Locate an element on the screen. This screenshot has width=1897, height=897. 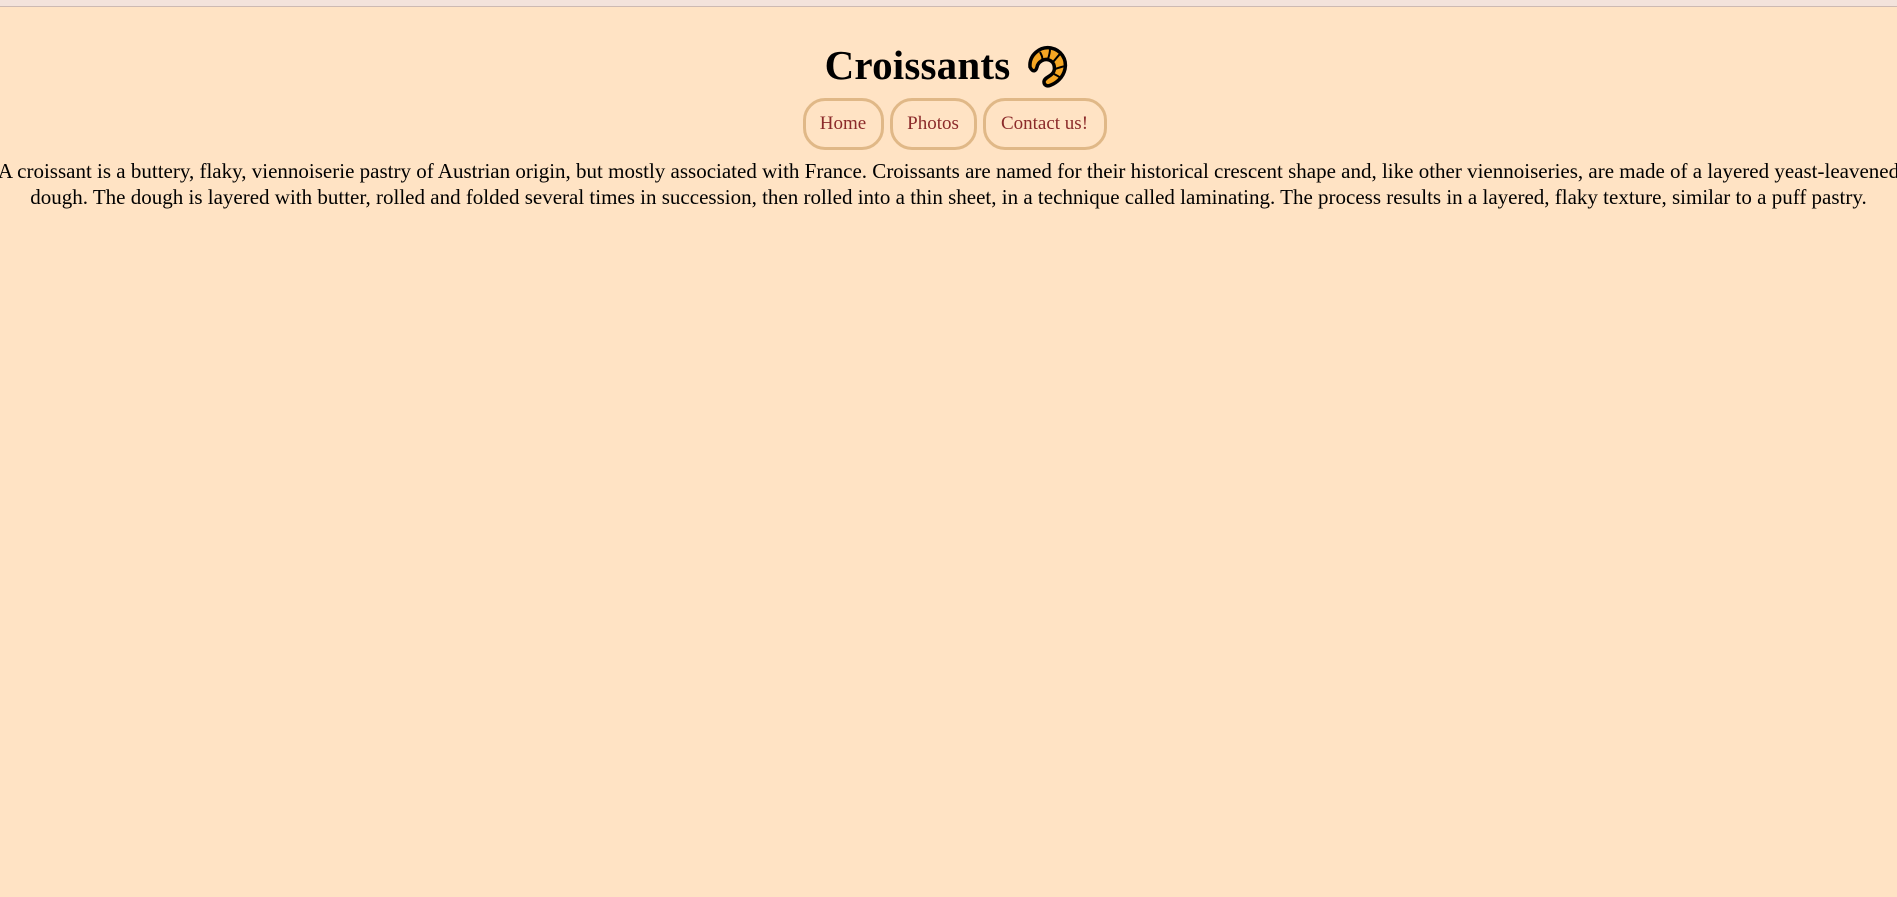
nav-home-button: Home is located at coordinates (843, 124).